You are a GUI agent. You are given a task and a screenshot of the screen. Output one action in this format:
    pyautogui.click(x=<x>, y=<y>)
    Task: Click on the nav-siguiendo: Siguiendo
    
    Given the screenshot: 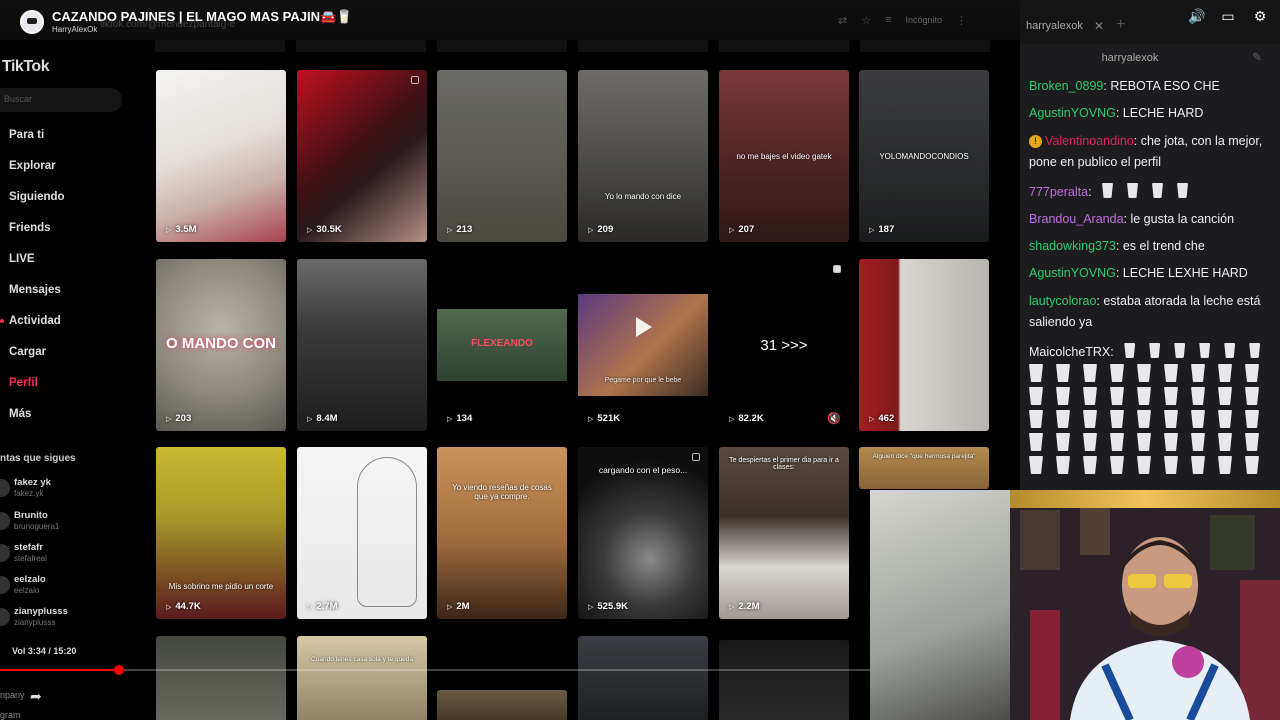 What is the action you would take?
    pyautogui.click(x=37, y=197)
    